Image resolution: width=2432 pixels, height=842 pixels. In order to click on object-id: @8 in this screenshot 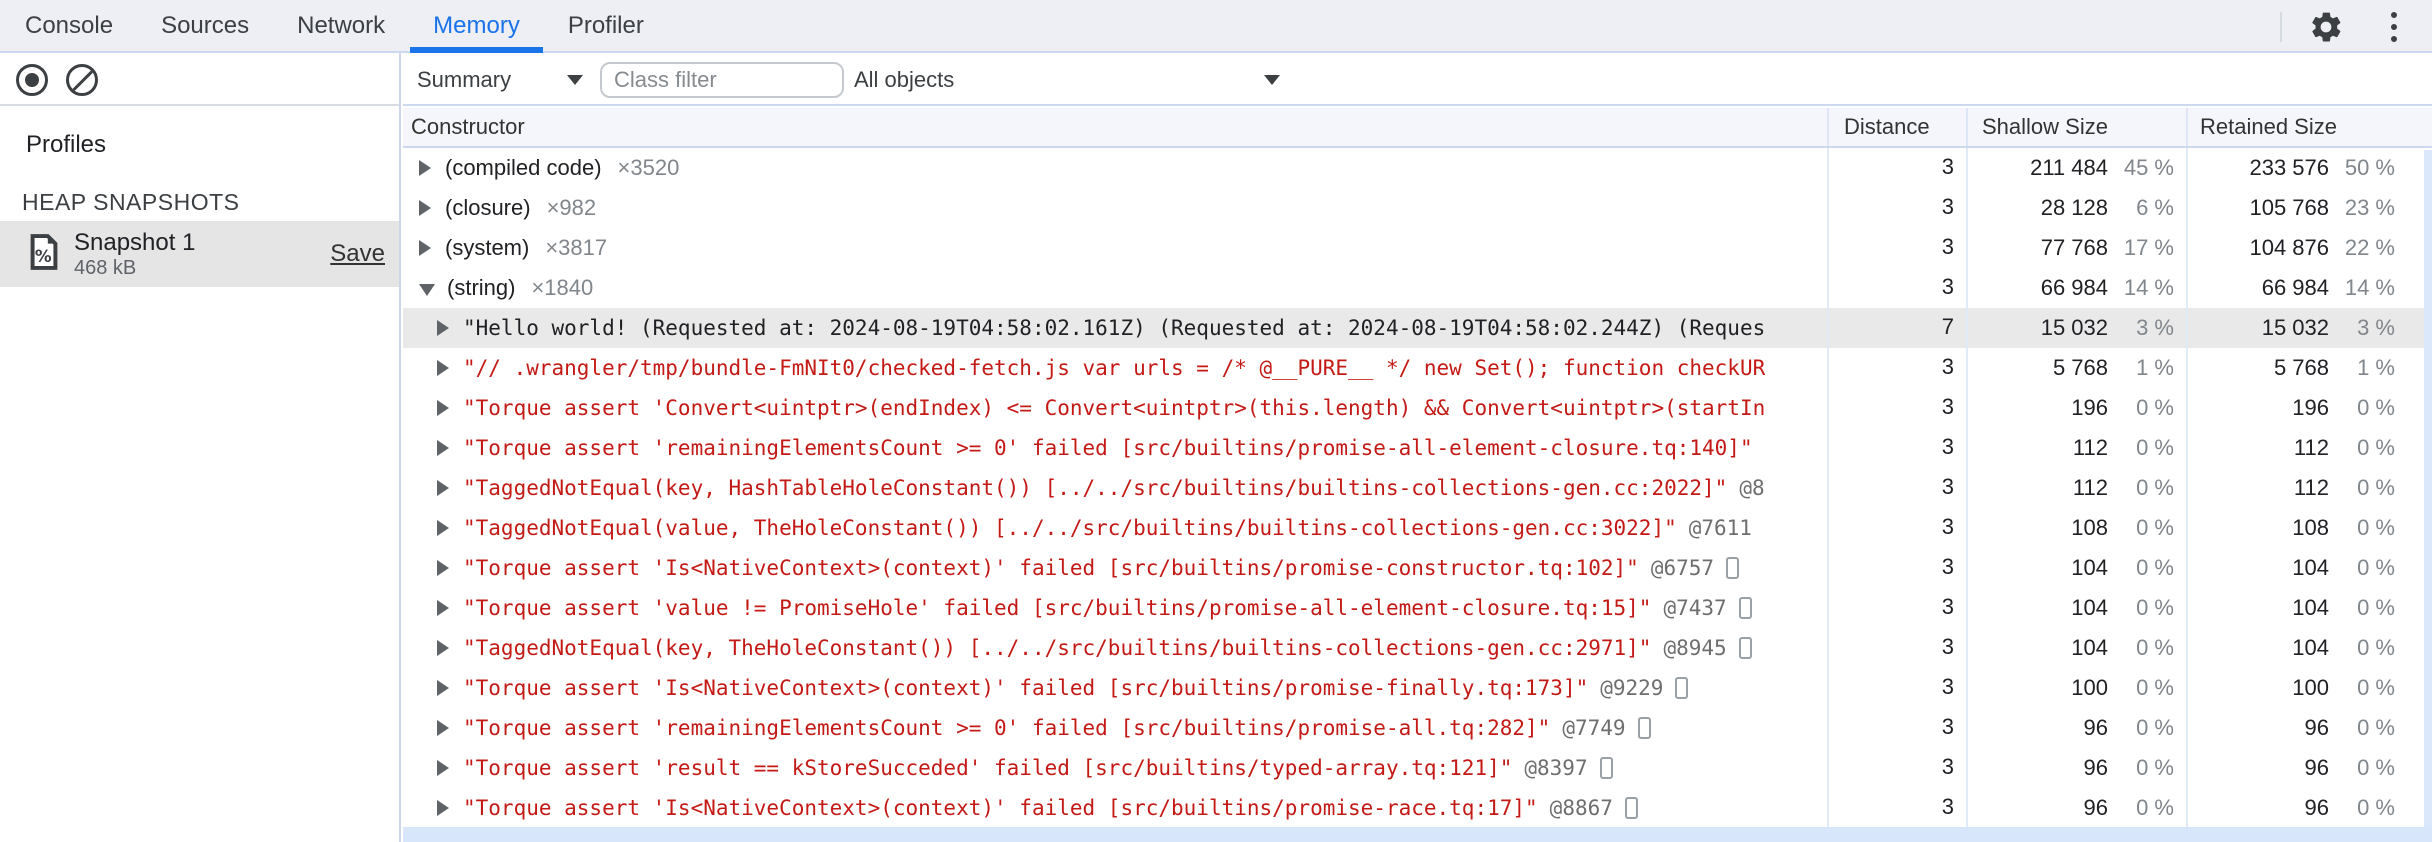, I will do `click(1752, 488)`.